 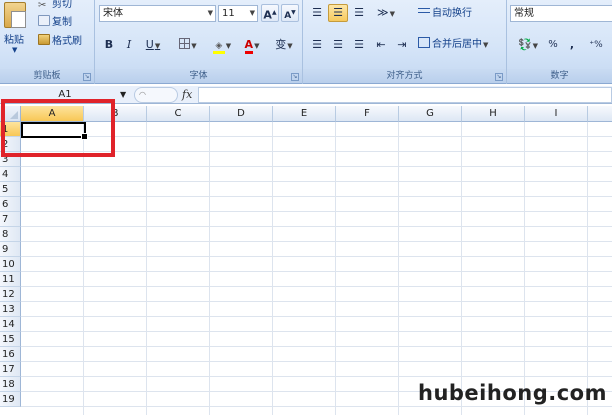 I want to click on shrink-font-button: A▼, so click(x=290, y=13).